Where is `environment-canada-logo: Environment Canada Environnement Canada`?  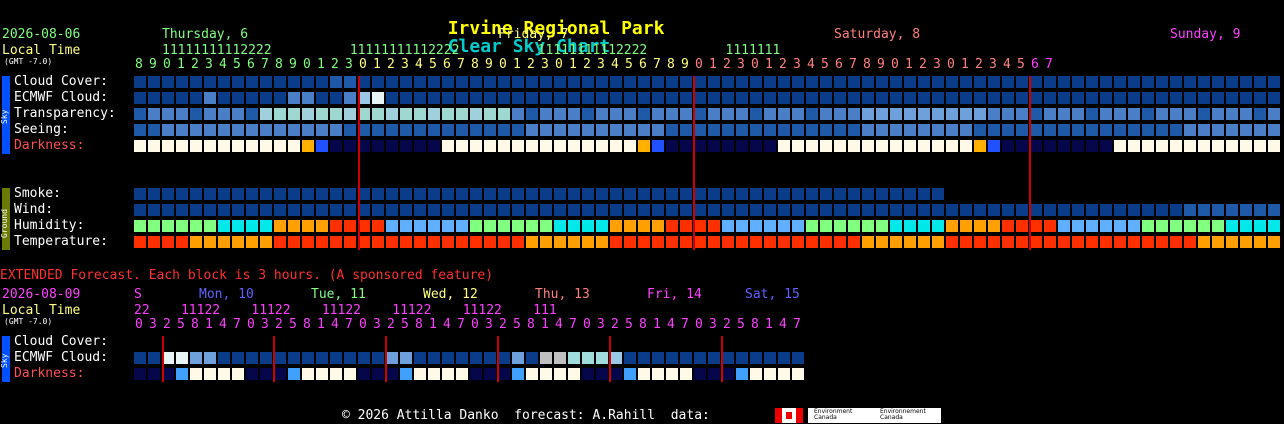 environment-canada-logo: Environment Canada Environnement Canada is located at coordinates (874, 415).